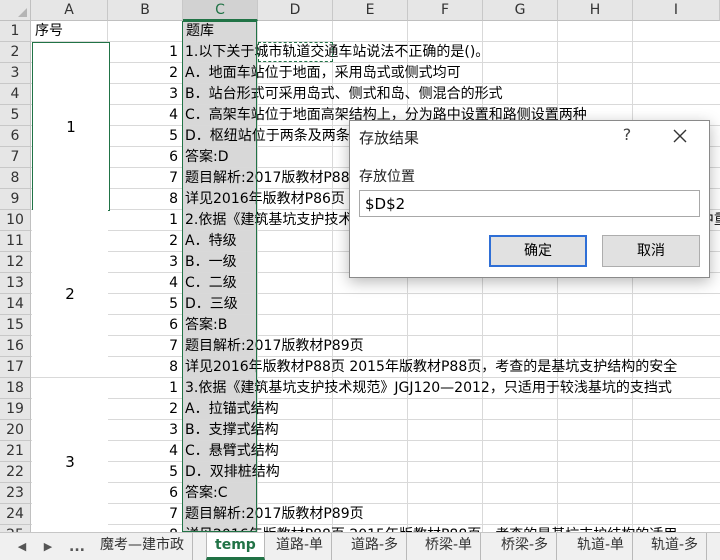 This screenshot has height=560, width=720. I want to click on question-text-cell: B．站台形式可采用岛式、侧式和岛、侧混合的形式, so click(343, 94).